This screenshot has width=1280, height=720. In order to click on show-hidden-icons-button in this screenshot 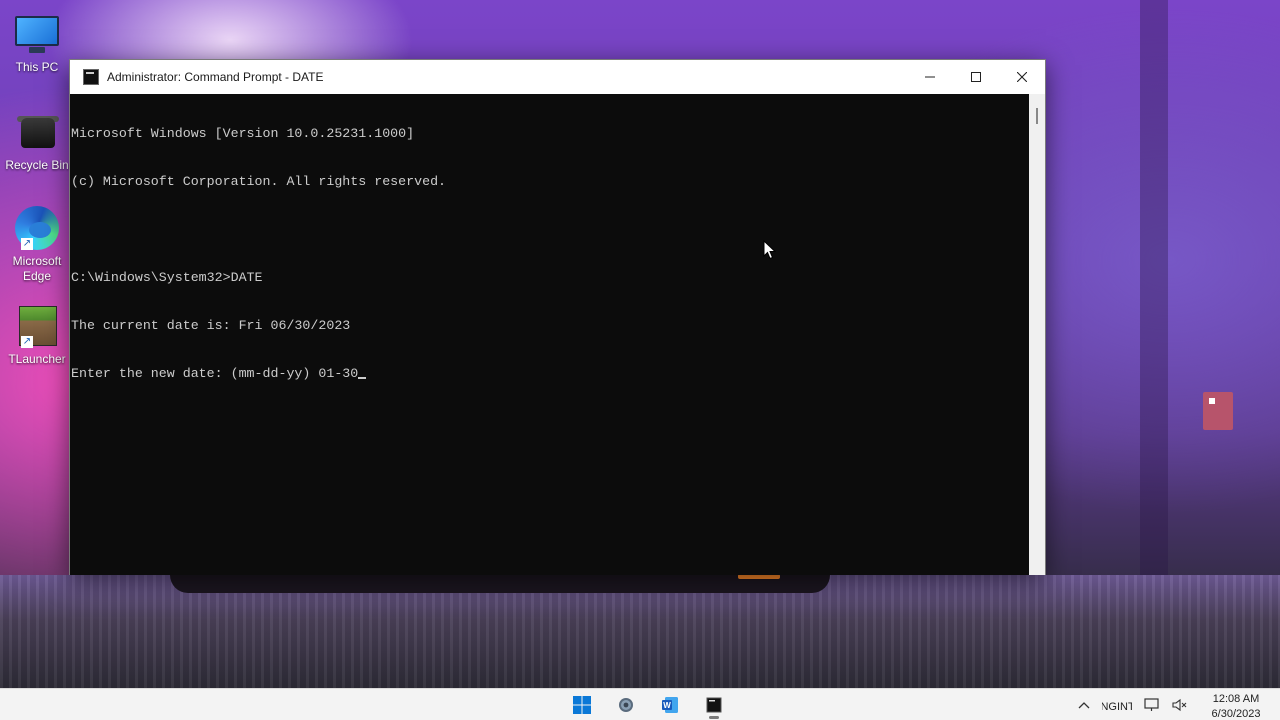, I will do `click(1084, 705)`.